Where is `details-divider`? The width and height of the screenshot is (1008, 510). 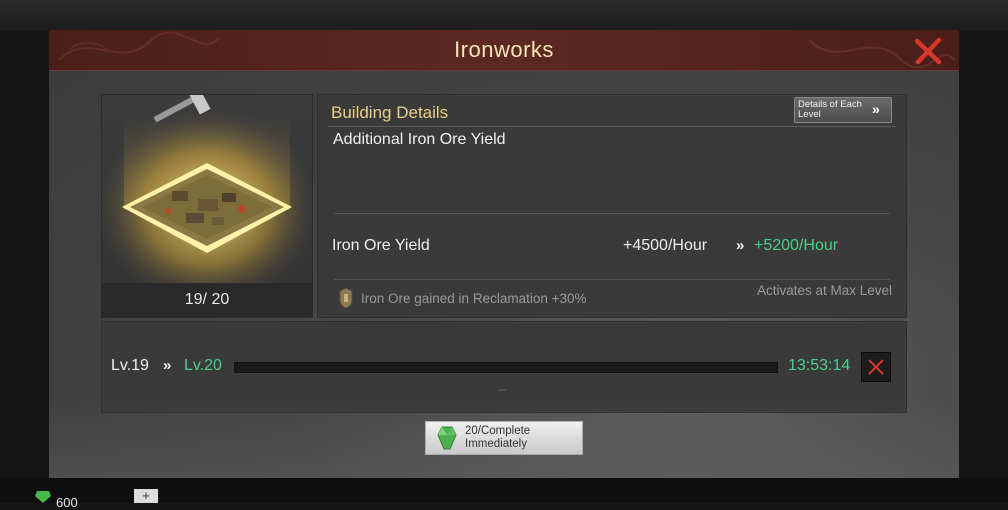
details-divider is located at coordinates (612, 126).